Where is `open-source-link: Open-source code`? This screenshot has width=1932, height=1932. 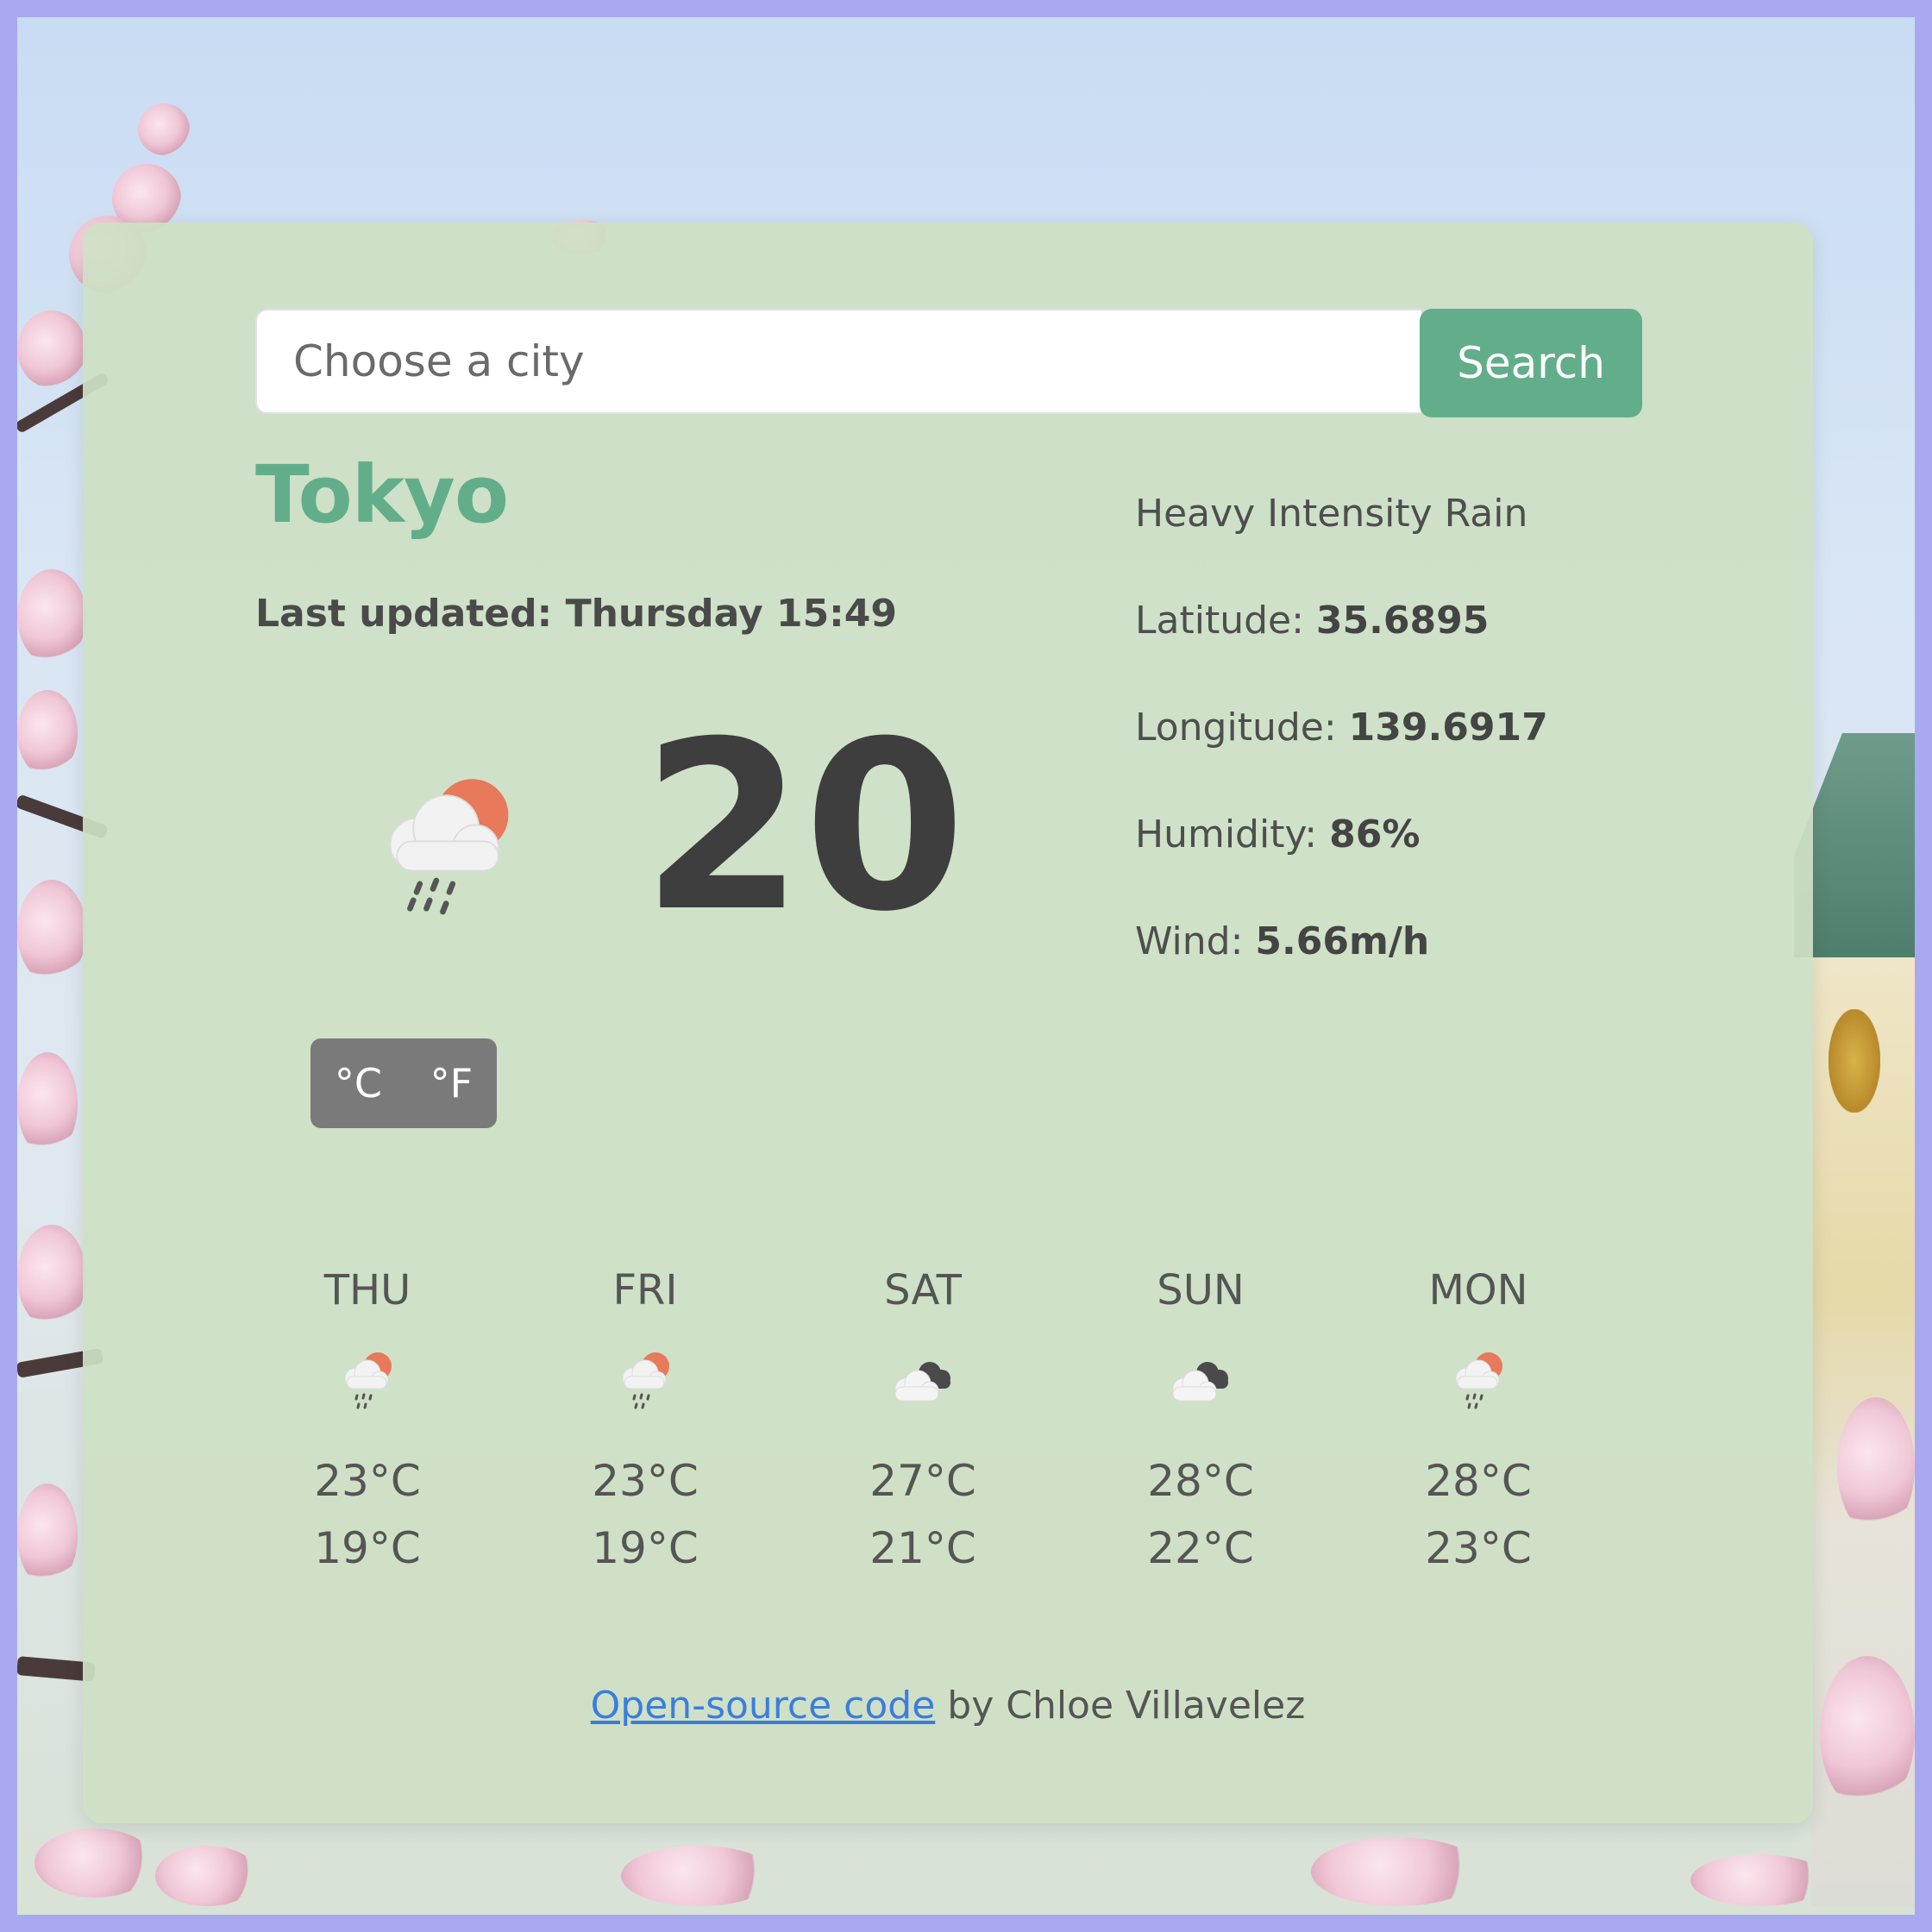
open-source-link: Open-source code is located at coordinates (764, 1706).